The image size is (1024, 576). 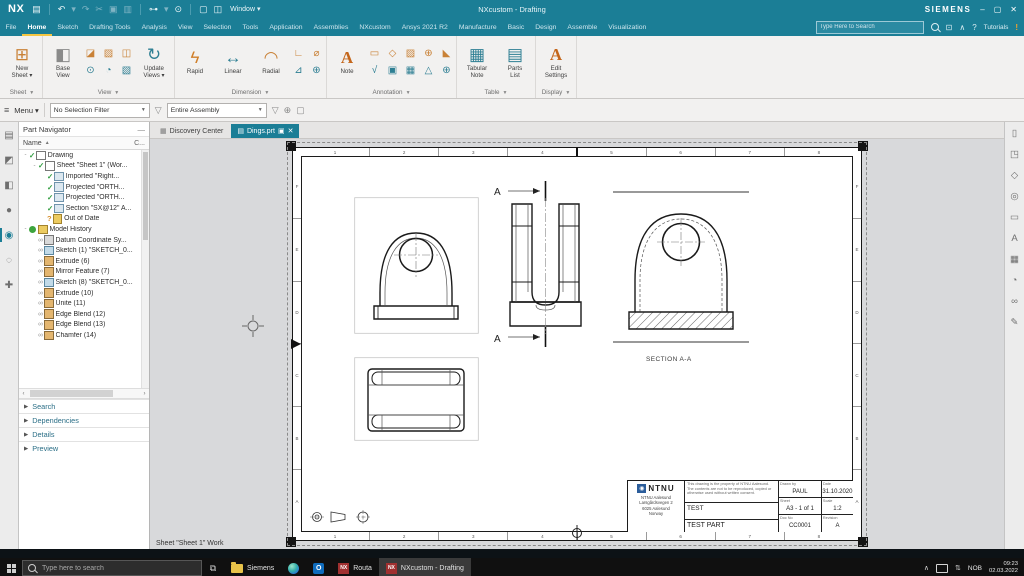 I want to click on update-views-button: ↻ Update Views ▾, so click(x=154, y=62).